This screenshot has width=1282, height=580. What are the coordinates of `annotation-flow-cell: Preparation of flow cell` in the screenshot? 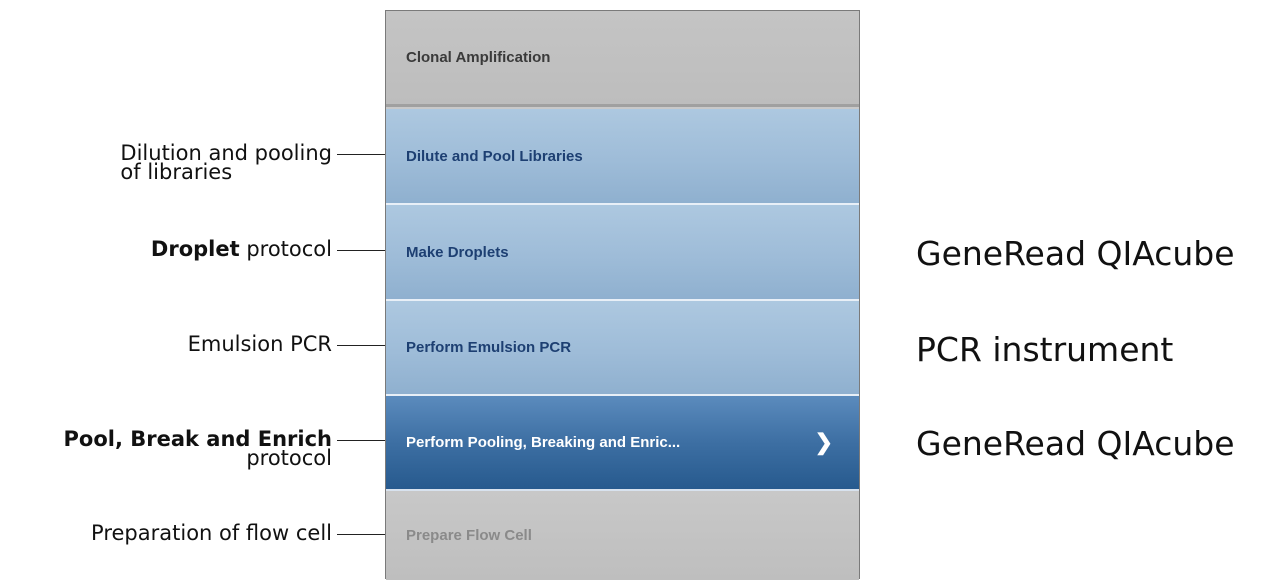 It's located at (211, 533).